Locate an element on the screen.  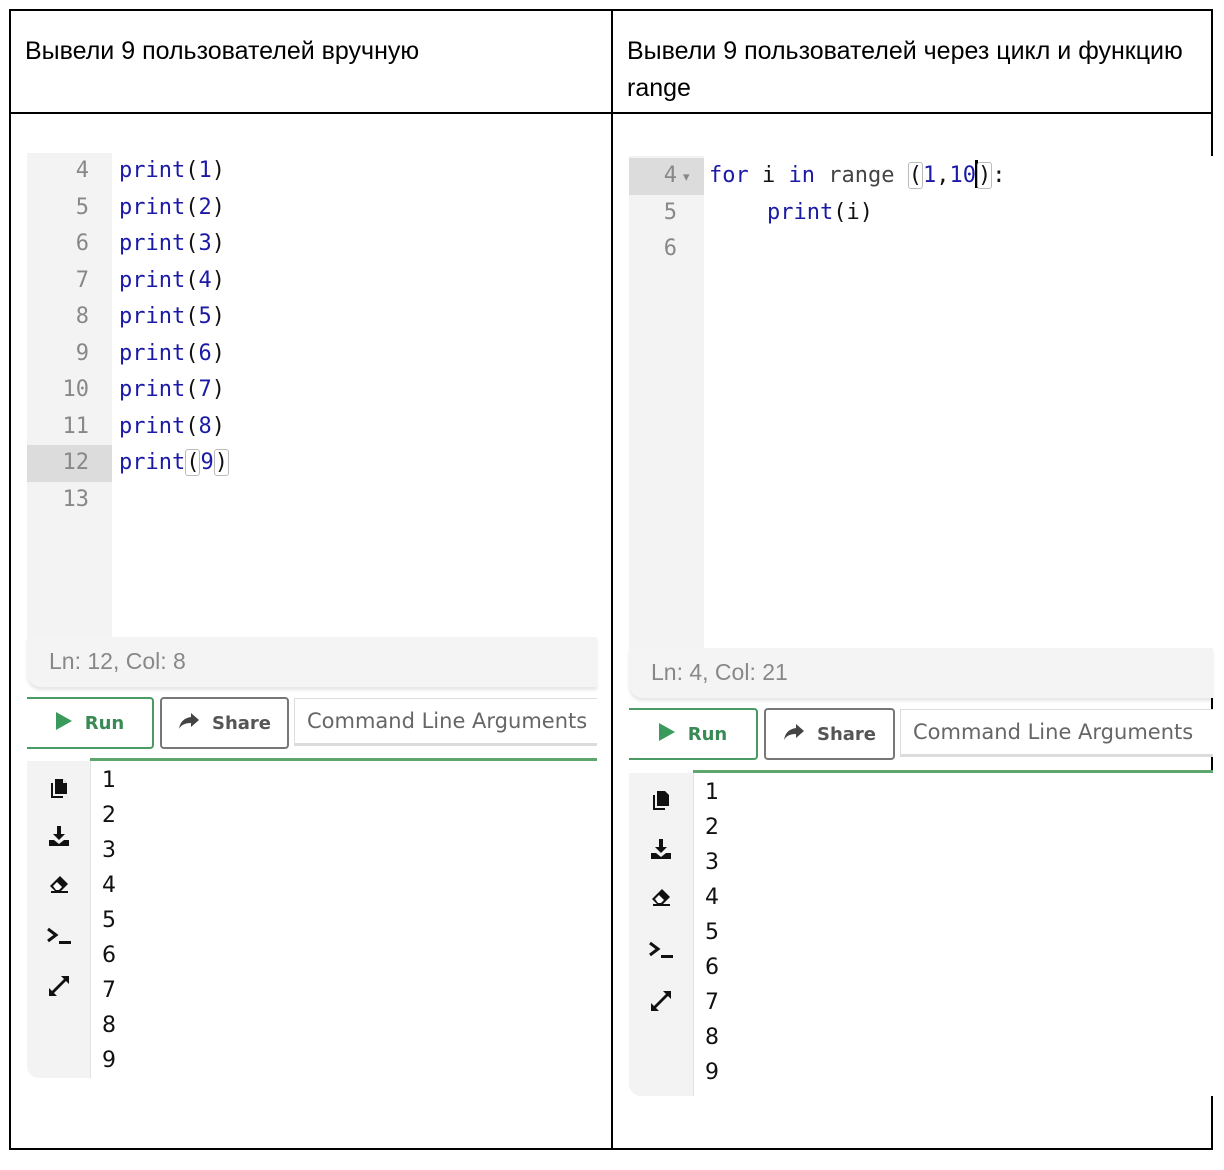
function-arg: 1 is located at coordinates (205, 170).